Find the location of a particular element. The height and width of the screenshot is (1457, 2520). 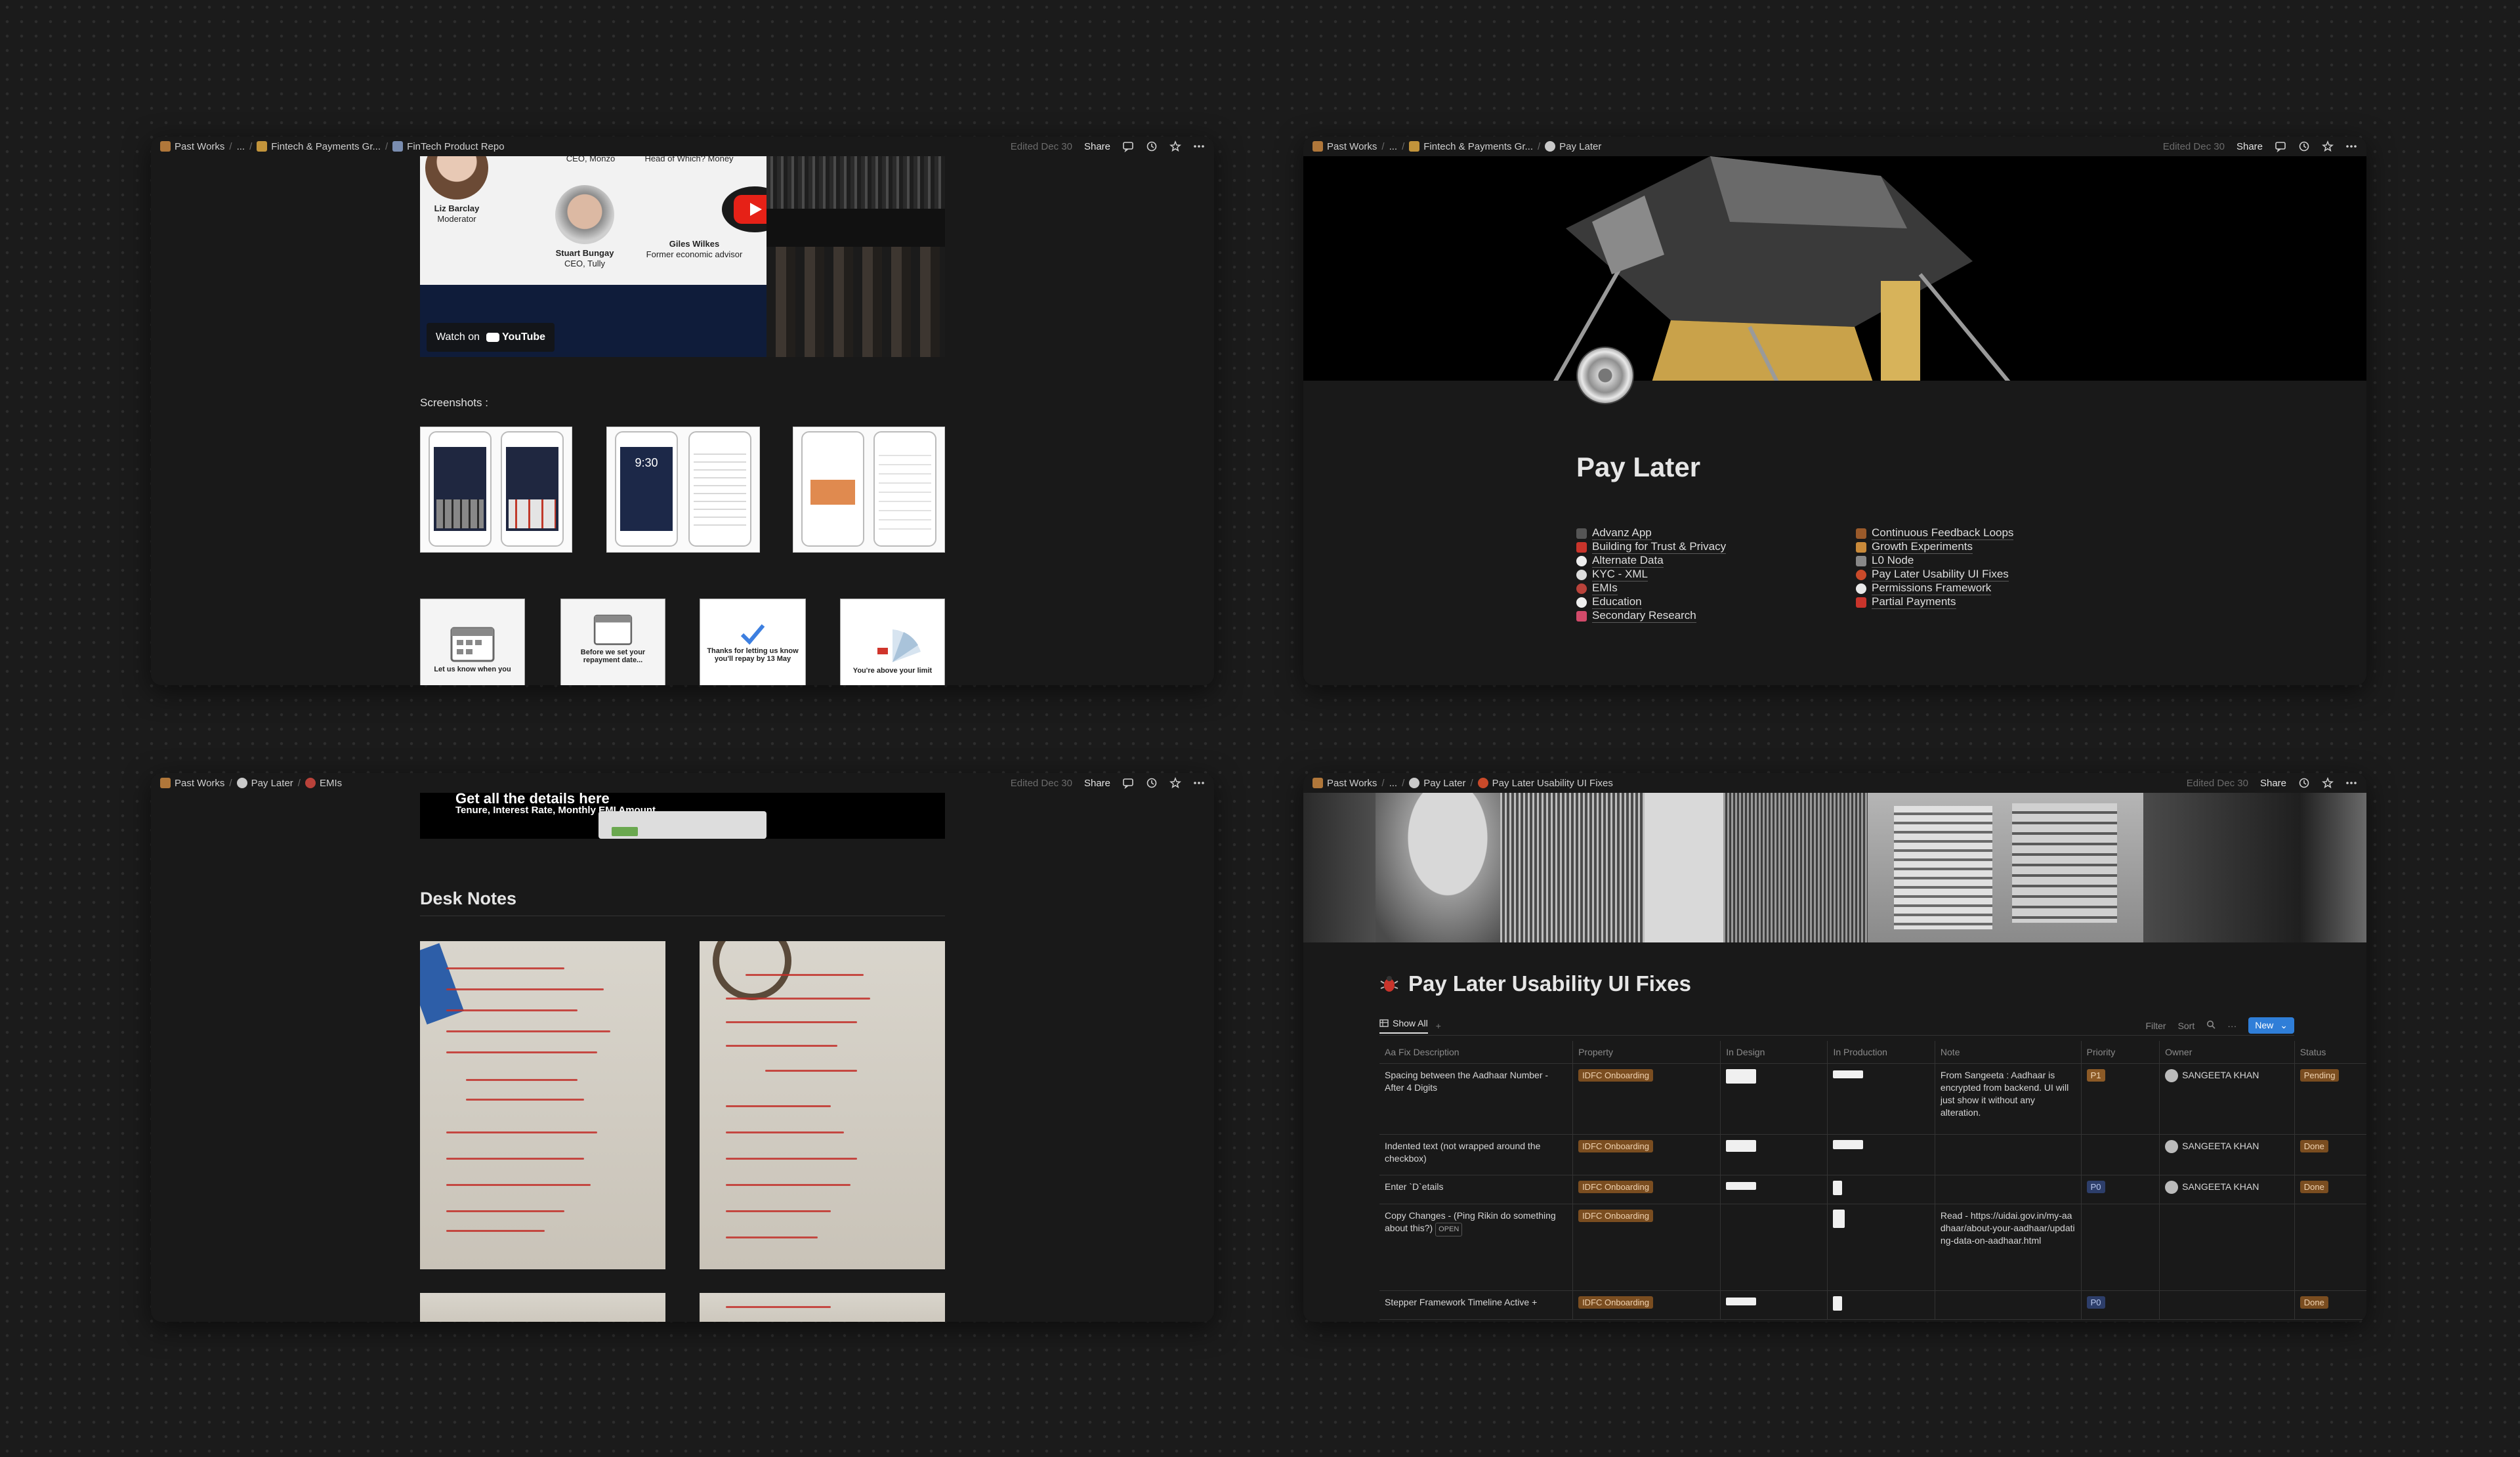

screenshot-image: You're above your limit is located at coordinates (892, 642).